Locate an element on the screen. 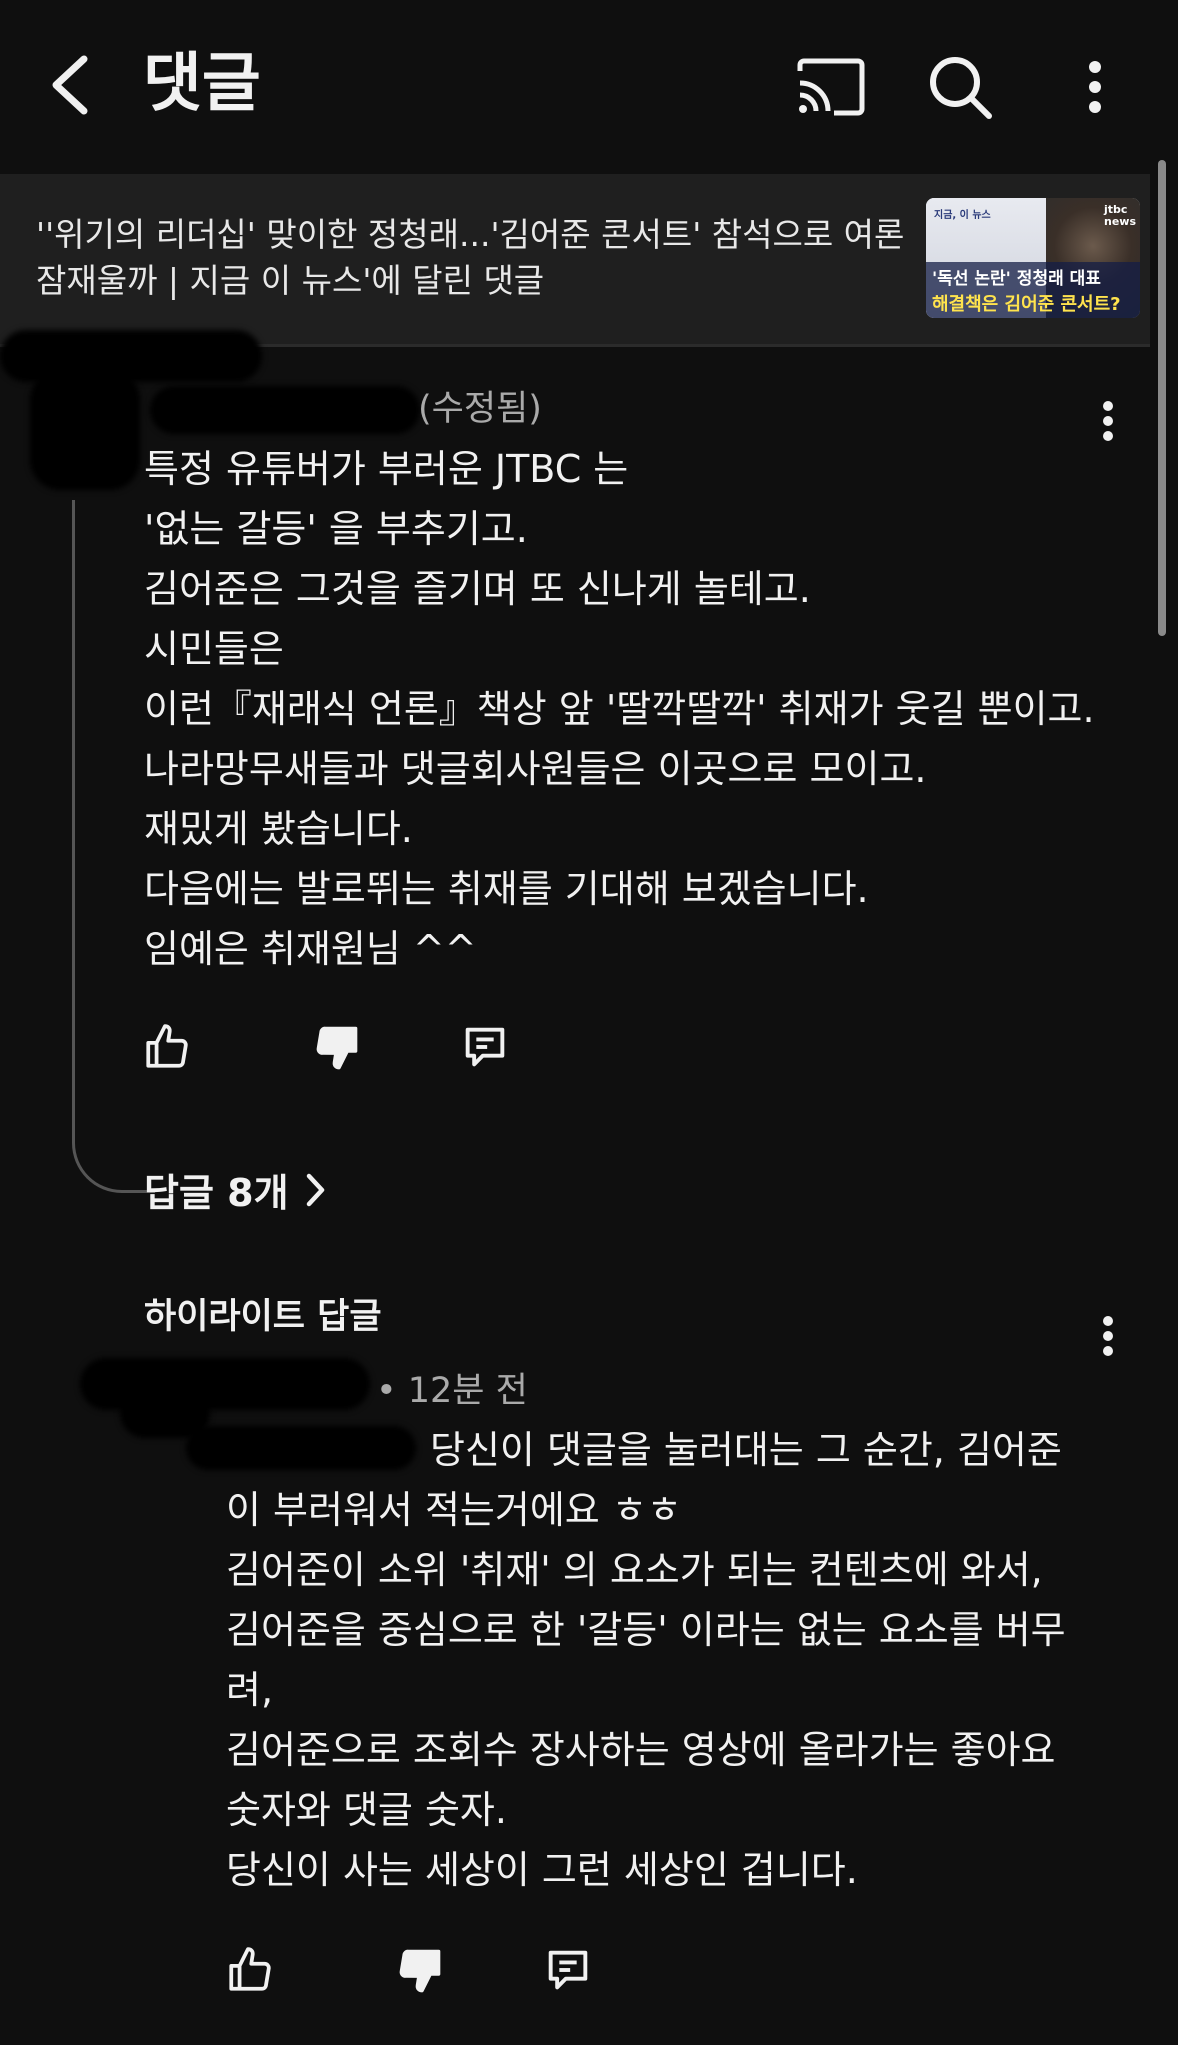 This screenshot has width=1178, height=2045. reply-dislike-button is located at coordinates (420, 1970).